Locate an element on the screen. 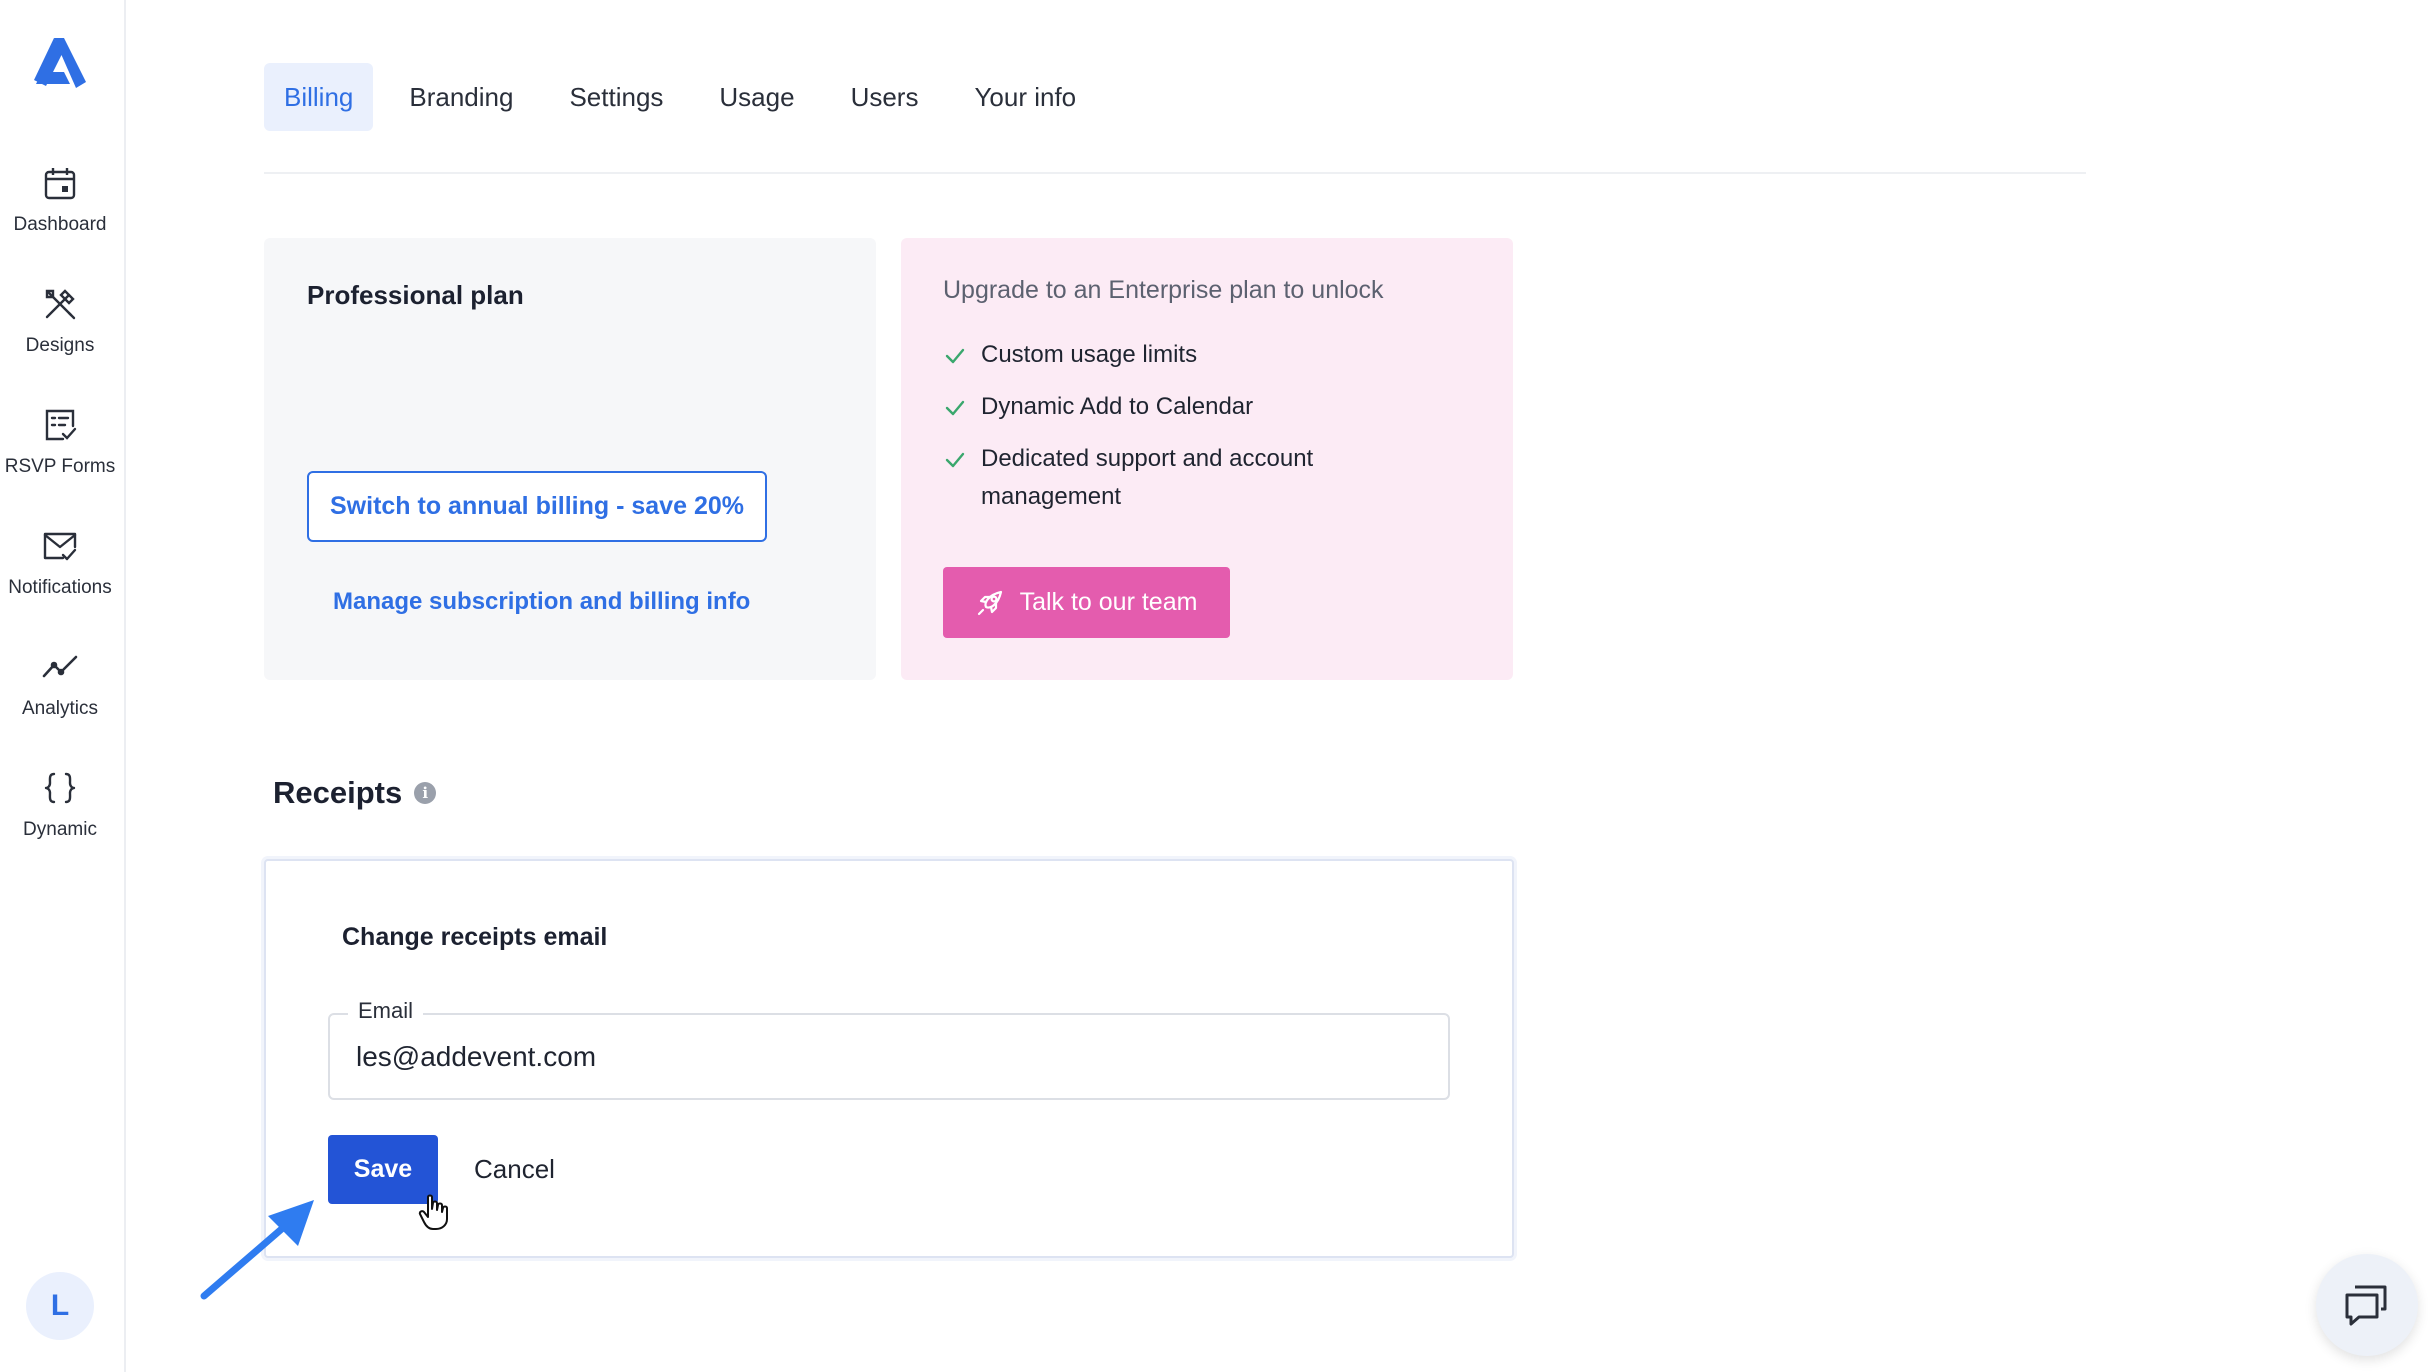  sidebar-item-dashboard: Dashboard is located at coordinates (60, 214).